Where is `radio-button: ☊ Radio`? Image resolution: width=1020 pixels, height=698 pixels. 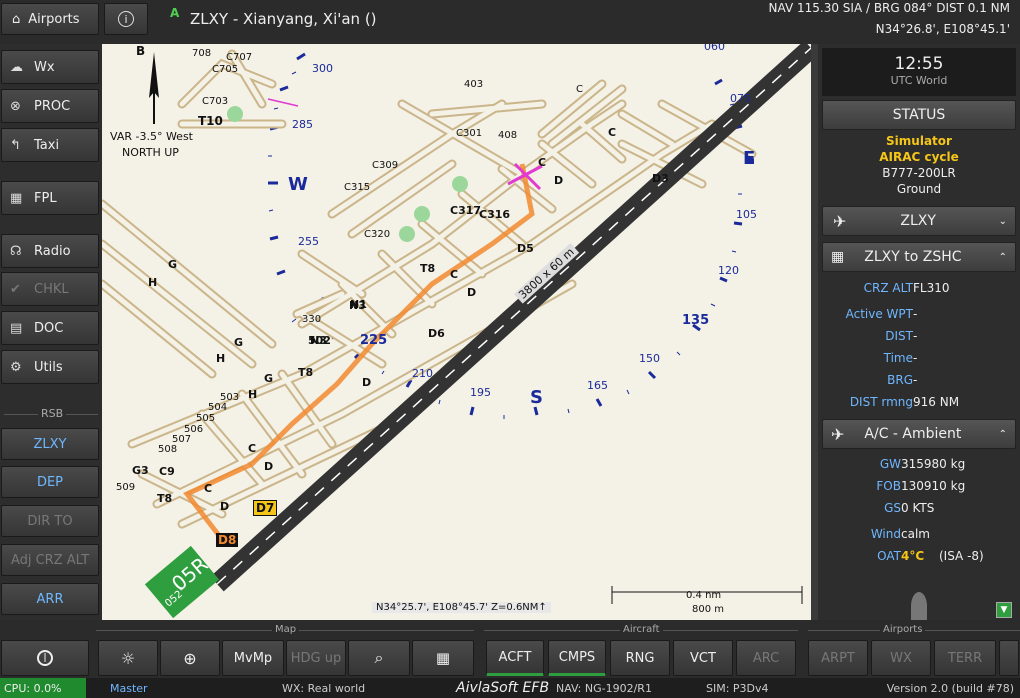
radio-button: ☊ Radio is located at coordinates (50, 251).